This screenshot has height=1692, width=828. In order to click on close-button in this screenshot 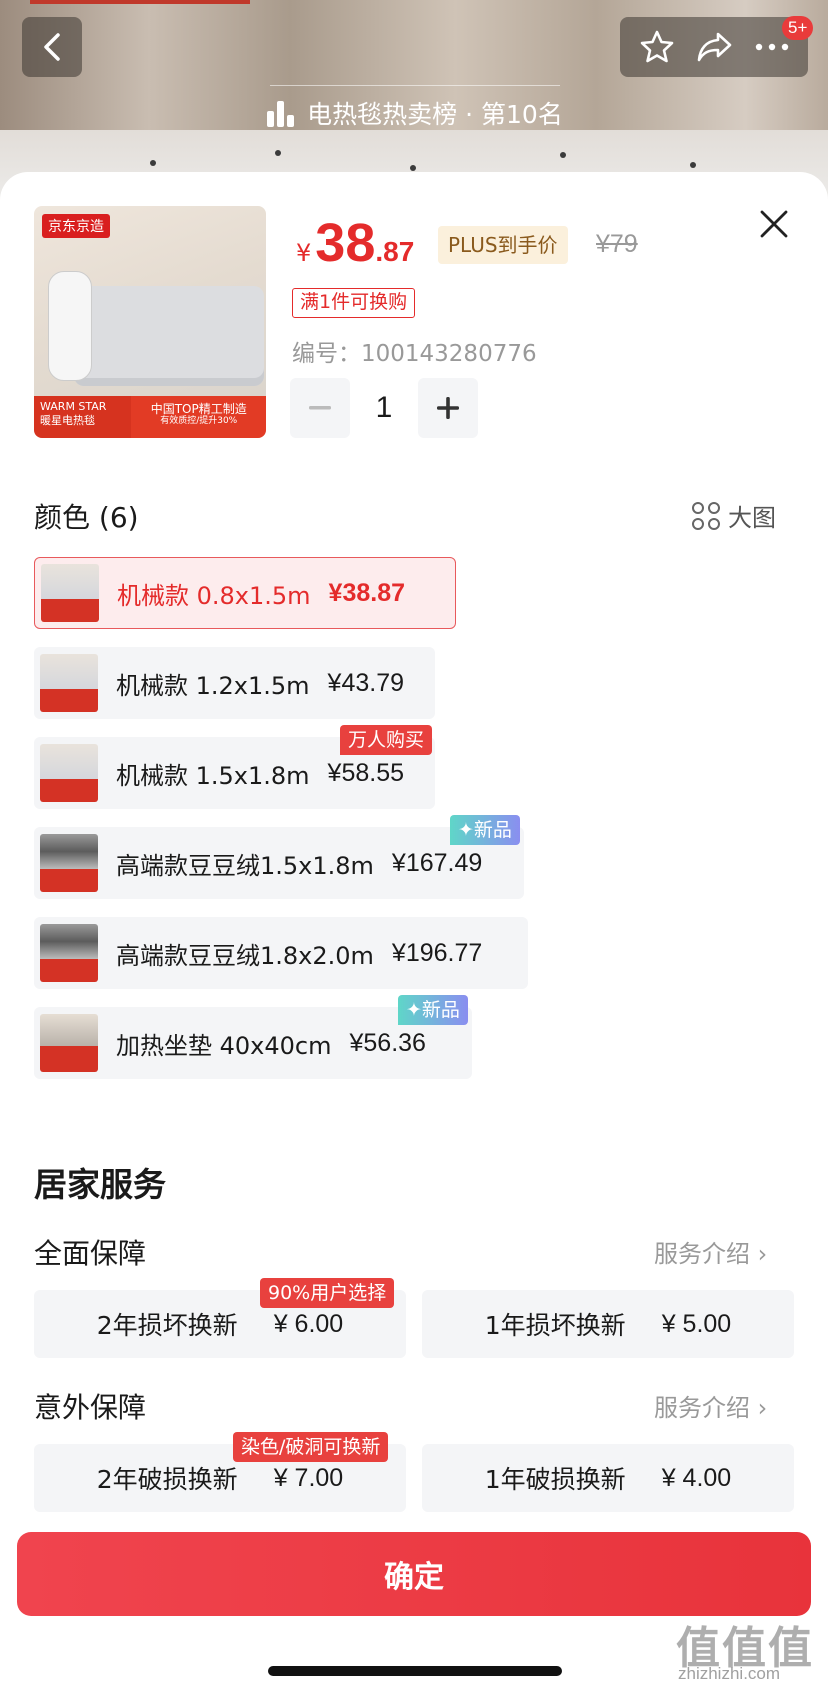, I will do `click(774, 224)`.